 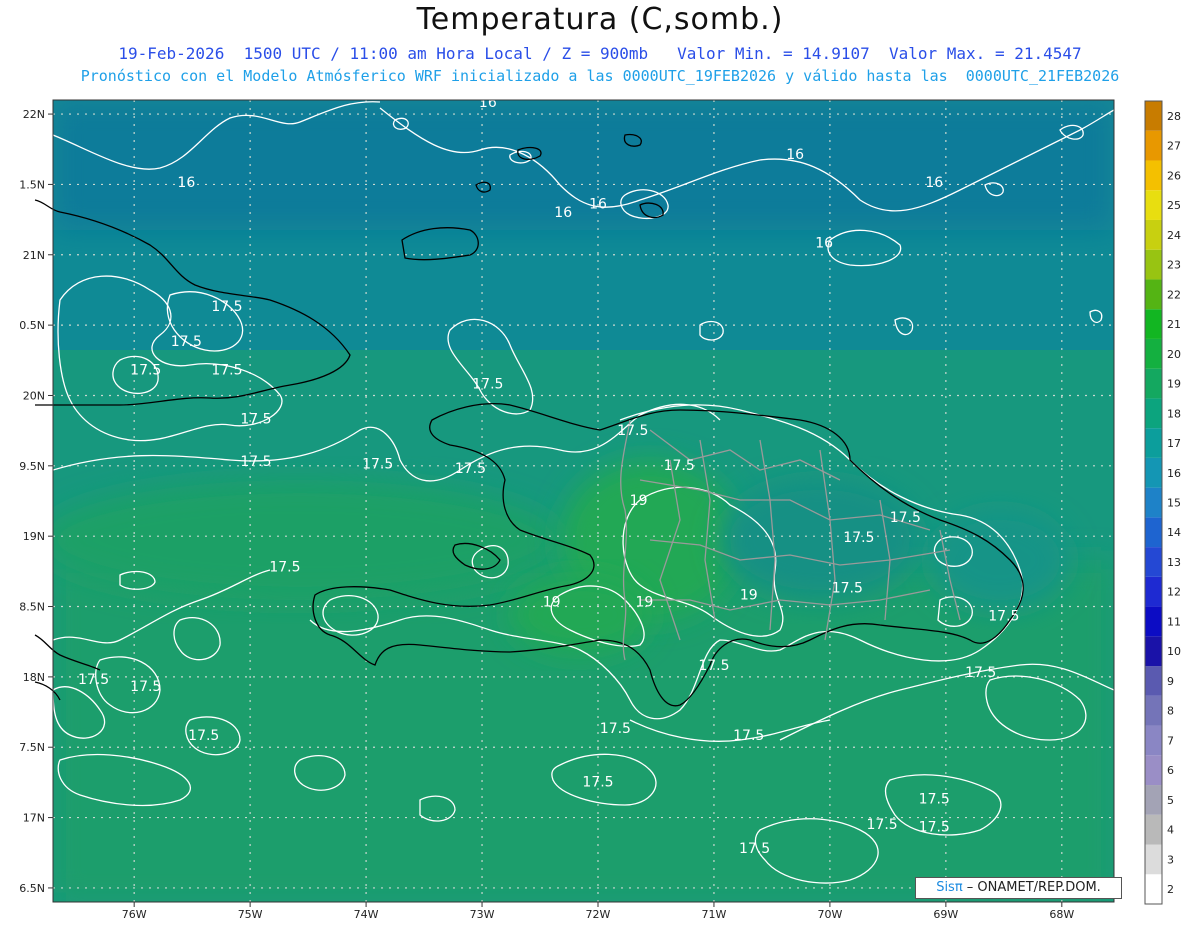 What do you see at coordinates (598, 914) in the screenshot?
I see `lon-tick-label: 72W` at bounding box center [598, 914].